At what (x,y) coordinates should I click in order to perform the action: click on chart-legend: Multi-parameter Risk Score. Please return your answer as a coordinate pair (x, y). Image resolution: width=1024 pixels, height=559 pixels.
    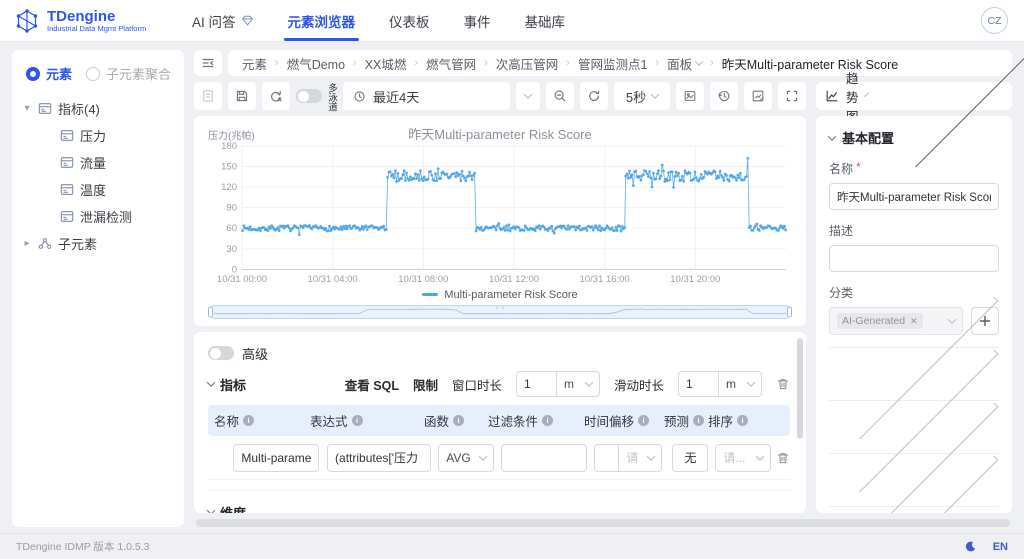
    Looking at the image, I should click on (500, 294).